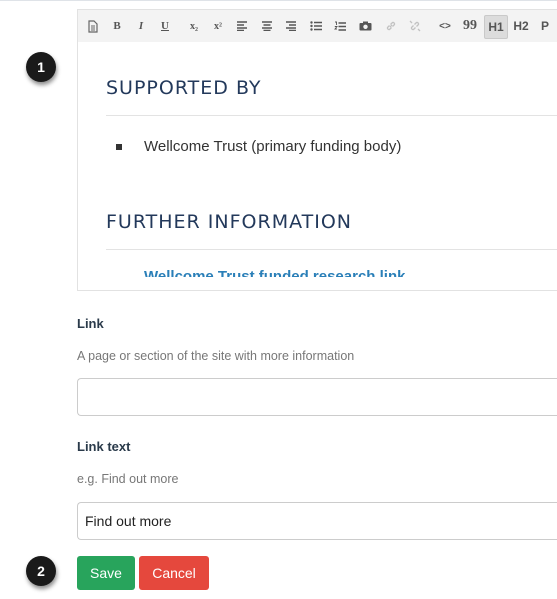 The image size is (557, 599). I want to click on superscript-button: x², so click(218, 26).